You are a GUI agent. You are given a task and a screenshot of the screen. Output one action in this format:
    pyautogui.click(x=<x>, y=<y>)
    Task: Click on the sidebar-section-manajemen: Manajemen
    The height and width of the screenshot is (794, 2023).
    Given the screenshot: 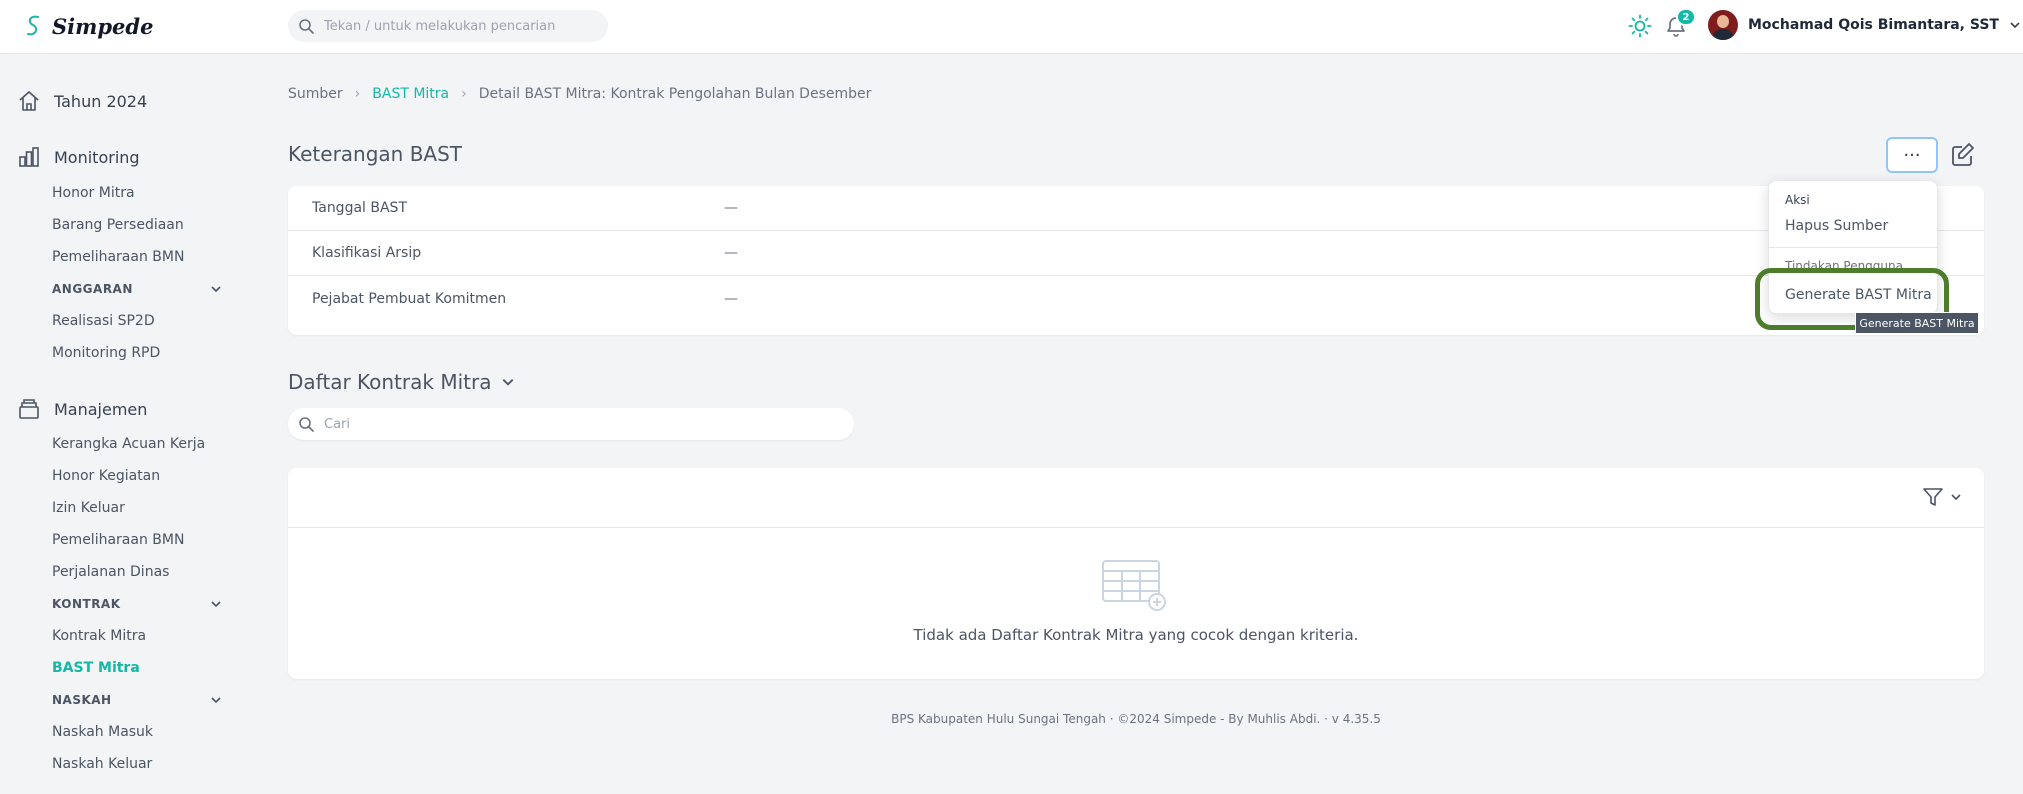 What is the action you would take?
    pyautogui.click(x=82, y=409)
    